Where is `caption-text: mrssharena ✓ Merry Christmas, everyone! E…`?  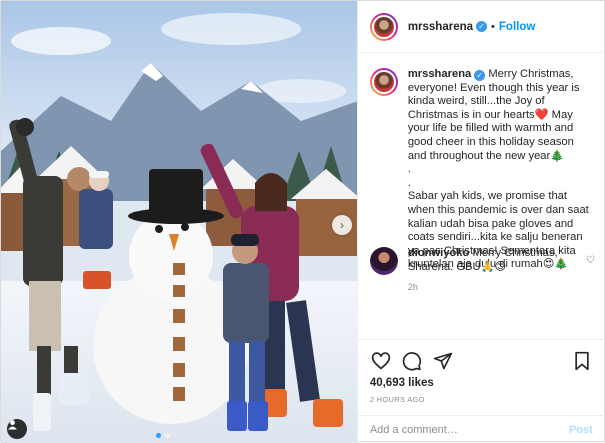 caption-text: mrssharena ✓ Merry Christmas, everyone! E… is located at coordinates (499, 170).